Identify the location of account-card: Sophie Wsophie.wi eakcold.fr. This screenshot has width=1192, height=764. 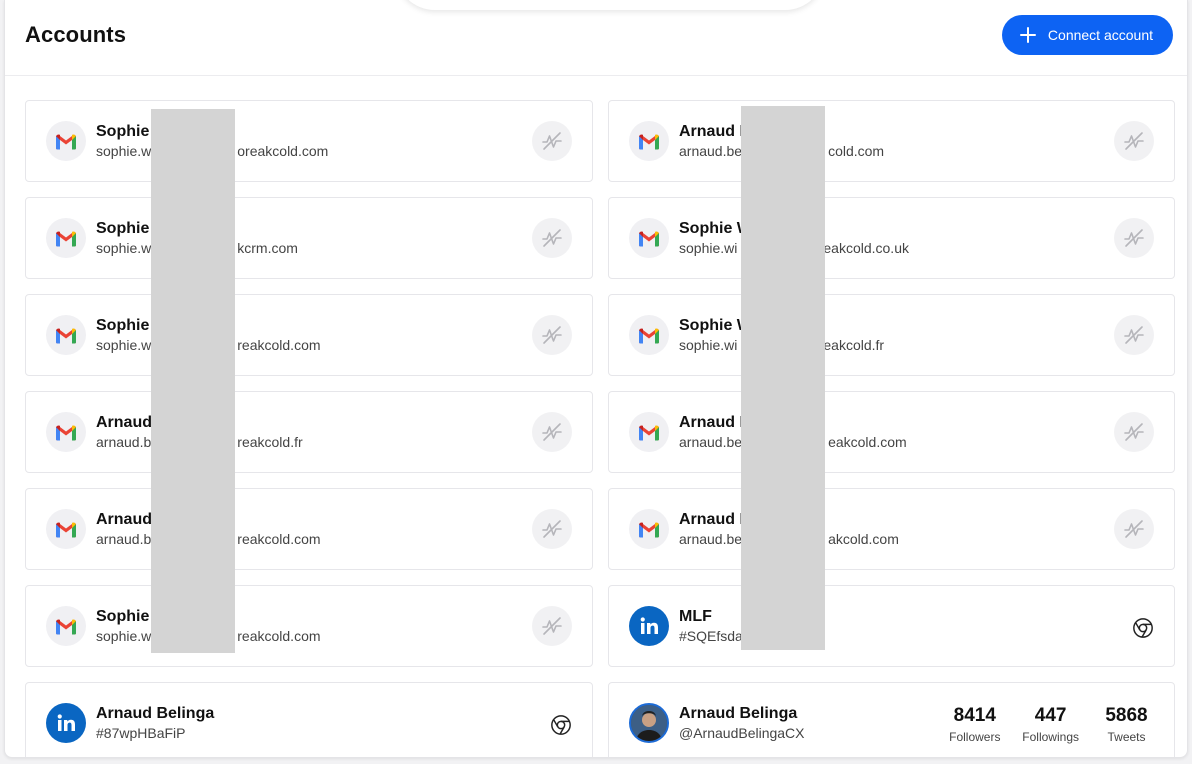
(891, 335).